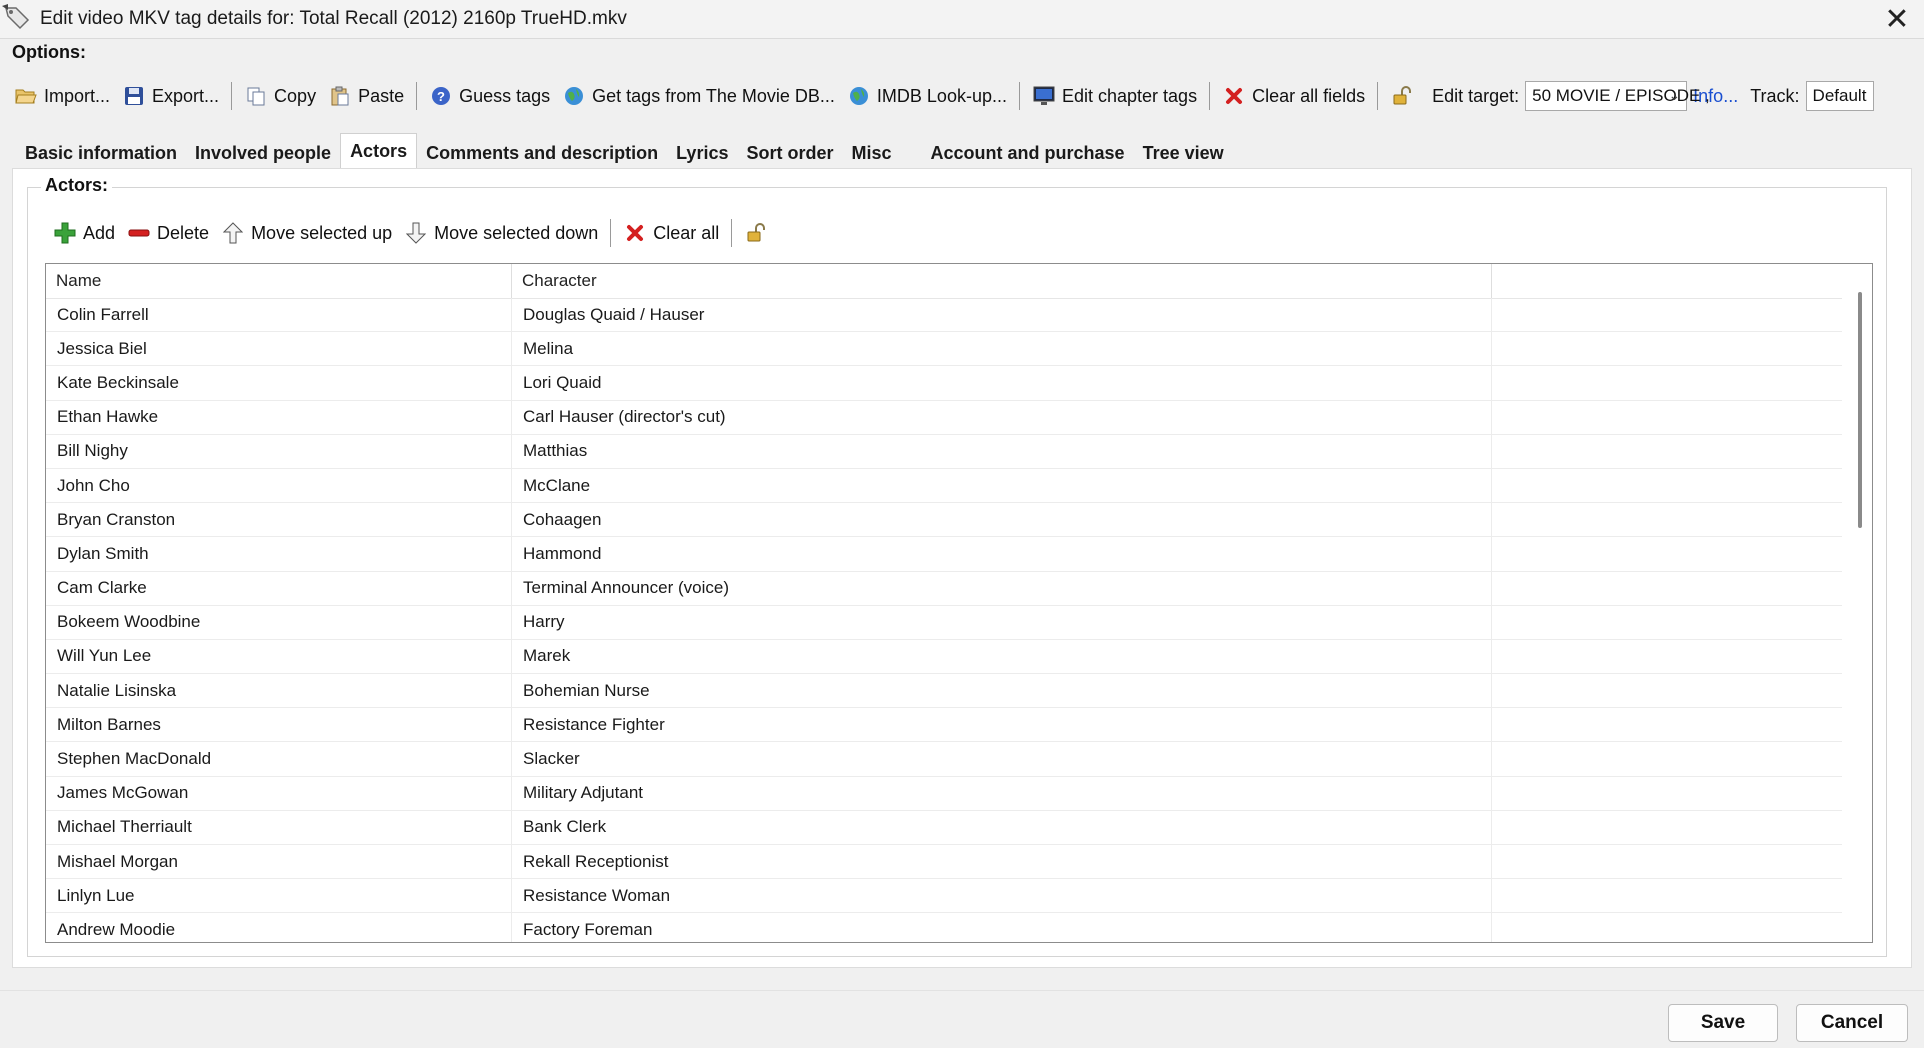  I want to click on tab-misc: Misc, so click(882, 153).